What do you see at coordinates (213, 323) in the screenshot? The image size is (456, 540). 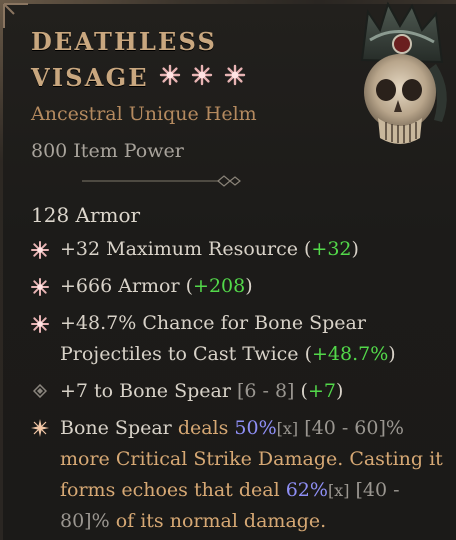 I see `affix-text-line1: +48.7% Chance for Bone Spear` at bounding box center [213, 323].